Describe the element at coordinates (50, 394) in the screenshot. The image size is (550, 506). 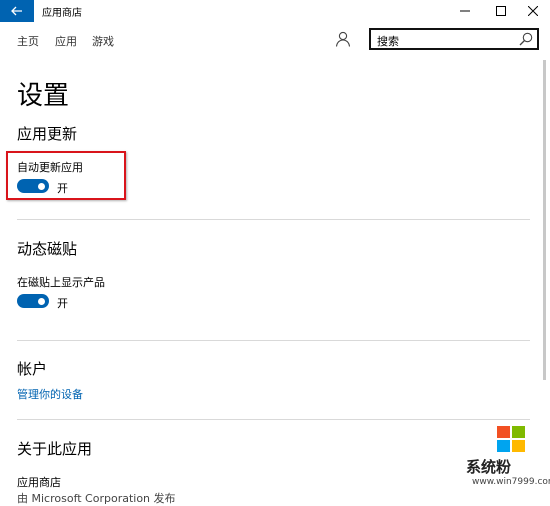
I see `manage-devices-link: 管理你的设备` at that location.